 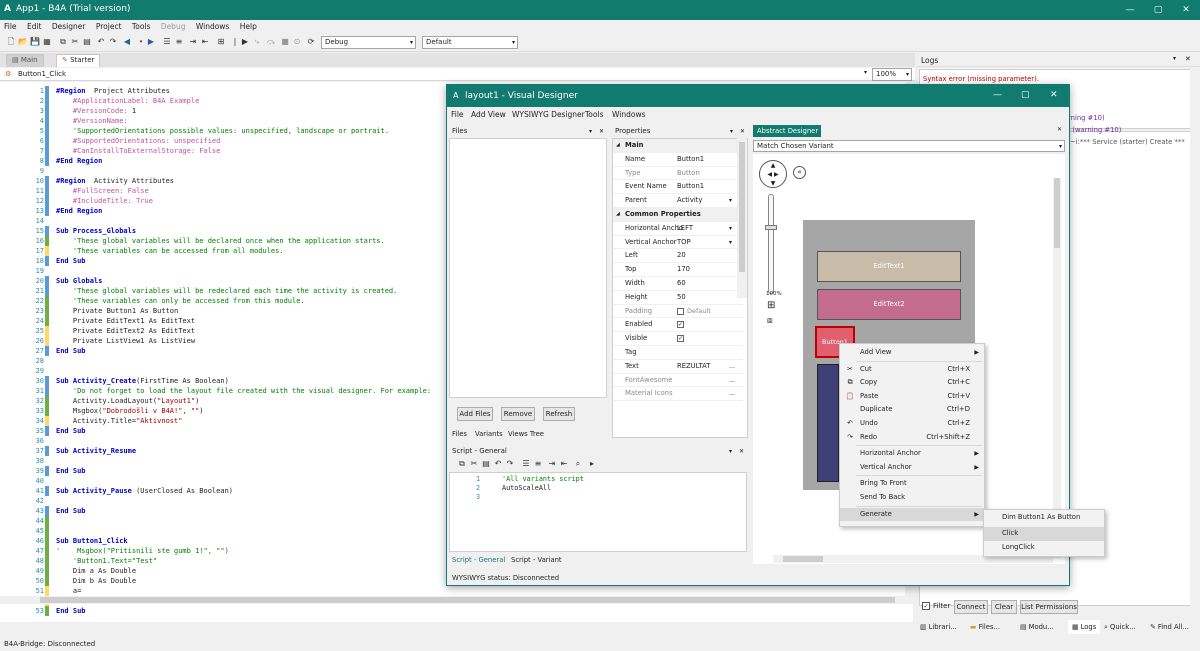 I want to click on play-icon: ▸, so click(x=592, y=464).